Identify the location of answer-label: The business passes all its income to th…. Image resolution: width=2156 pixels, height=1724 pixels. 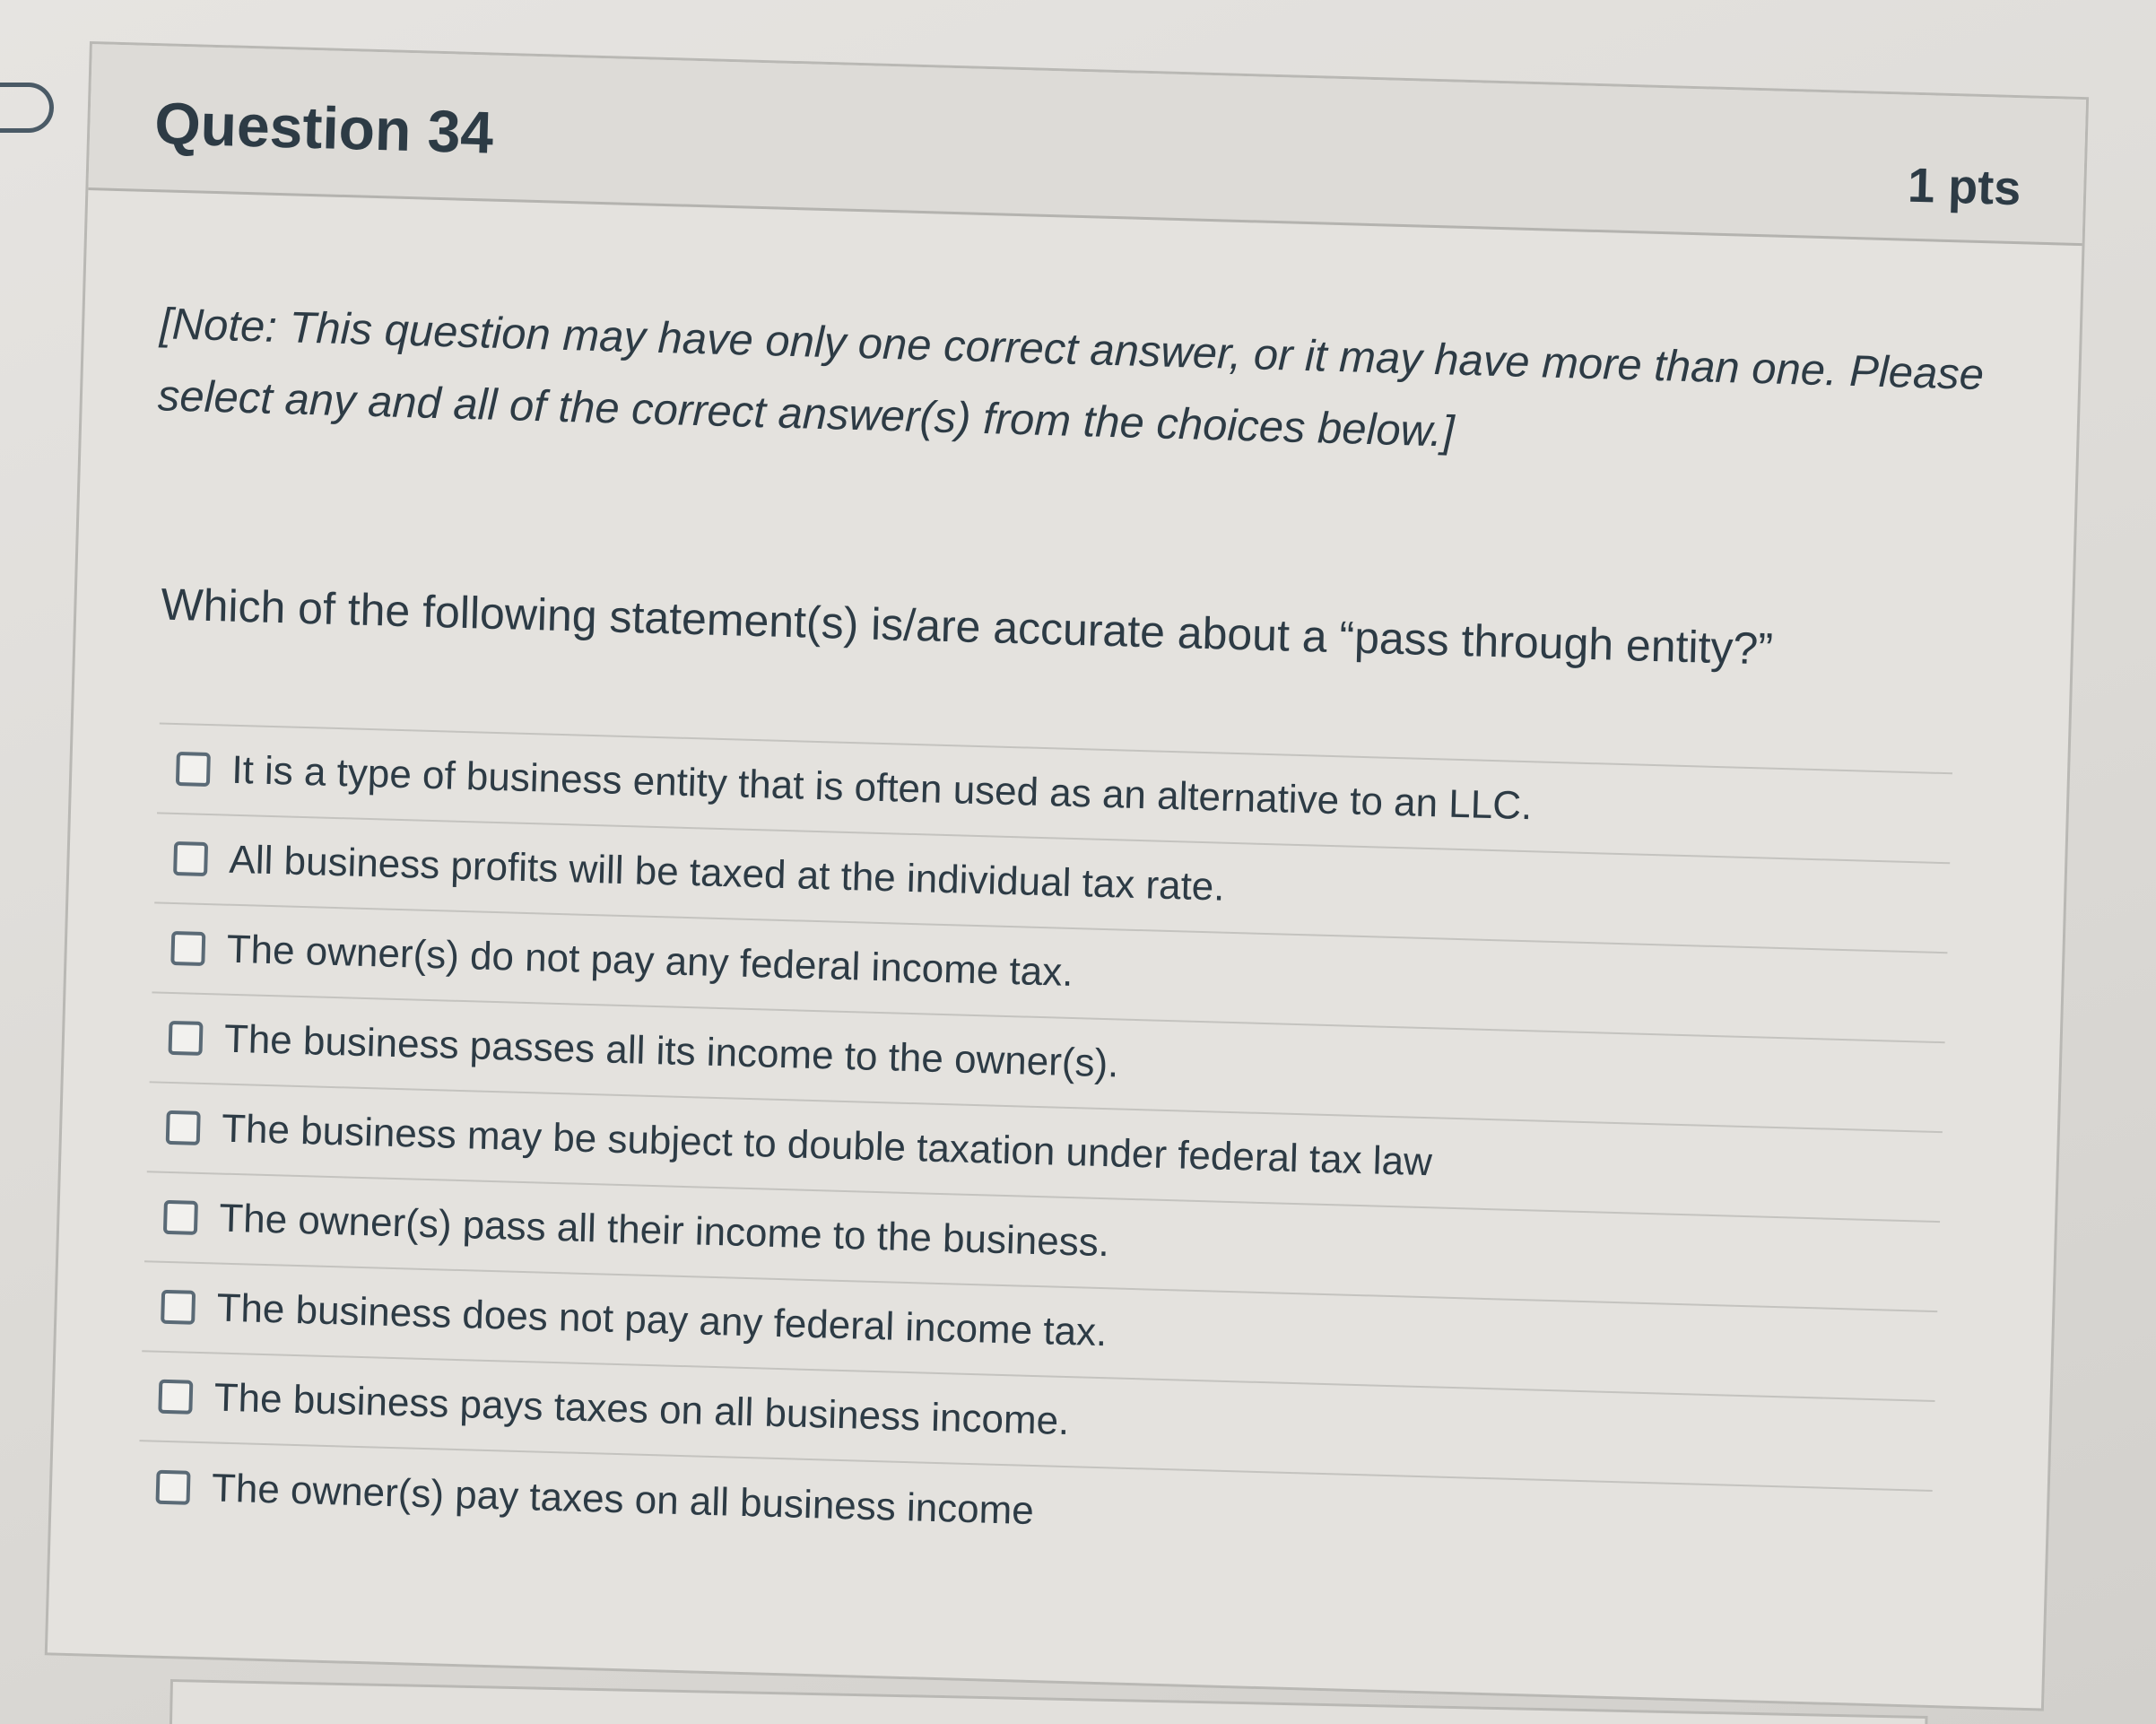
(671, 1052).